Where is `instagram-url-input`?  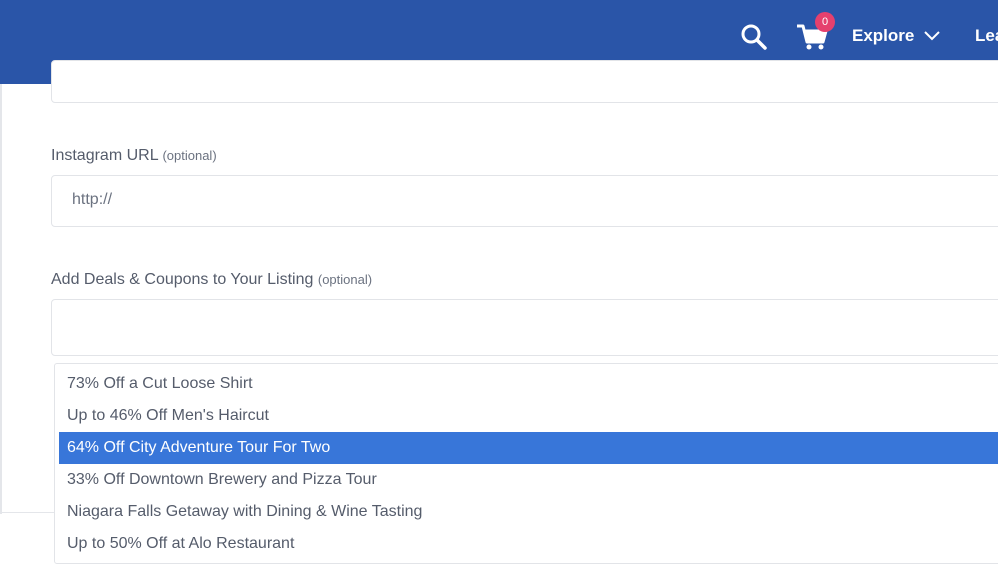
instagram-url-input is located at coordinates (524, 201).